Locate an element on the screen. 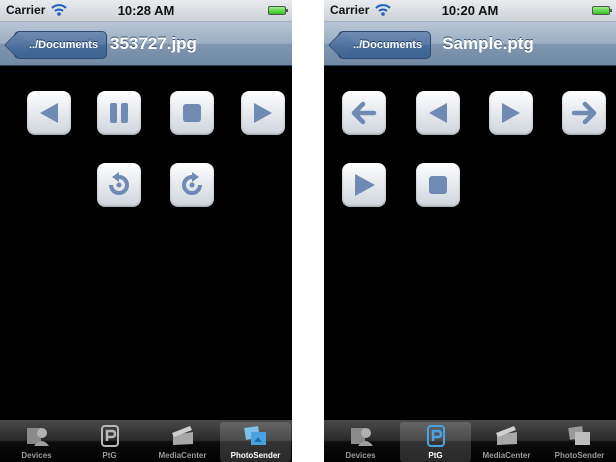 The height and width of the screenshot is (462, 616). status-bar: Carrier 10:20 AM is located at coordinates (470, 11).